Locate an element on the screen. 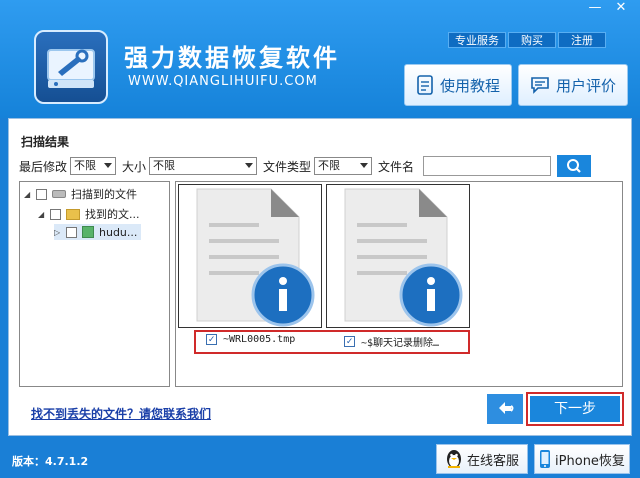 The width and height of the screenshot is (640, 478). tree-root-label: 扫描到的文件 is located at coordinates (104, 194).